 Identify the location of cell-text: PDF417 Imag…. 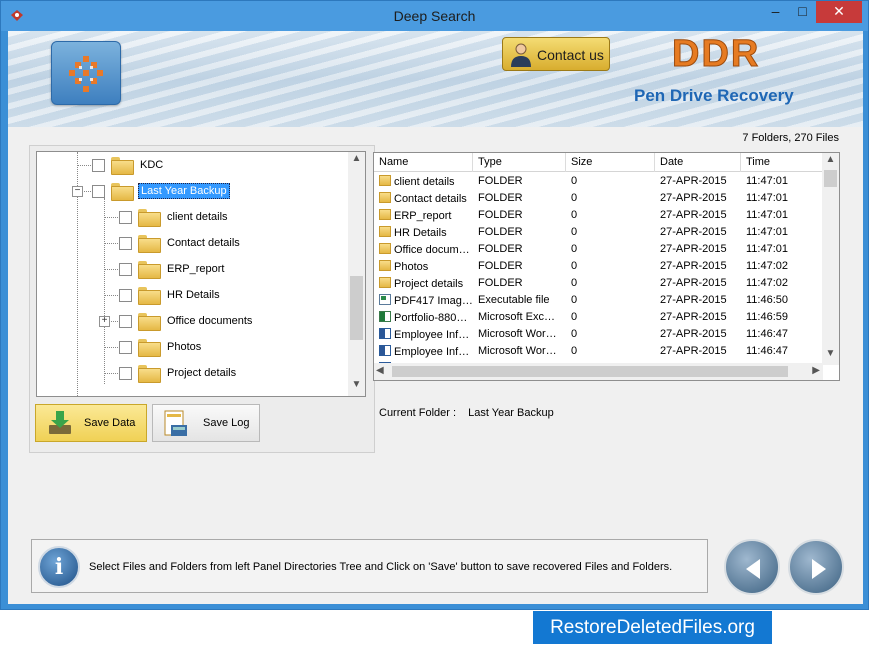
(433, 301).